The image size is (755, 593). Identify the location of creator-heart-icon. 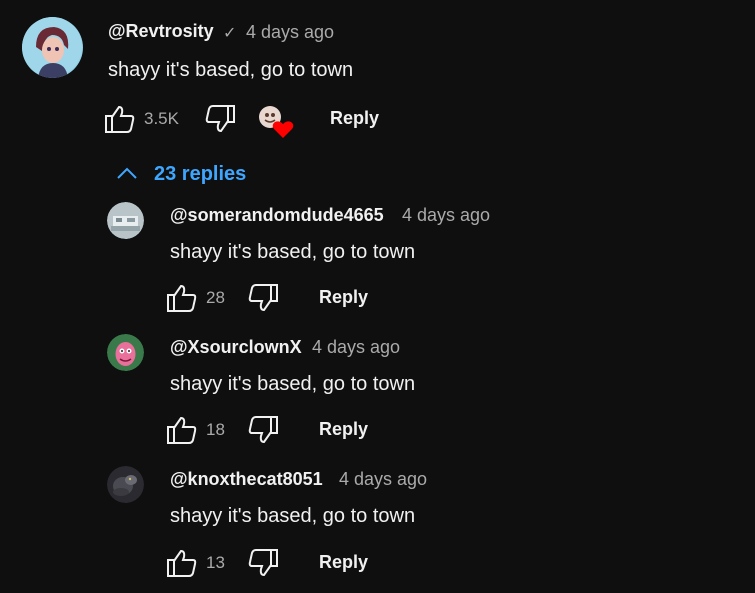
(276, 121).